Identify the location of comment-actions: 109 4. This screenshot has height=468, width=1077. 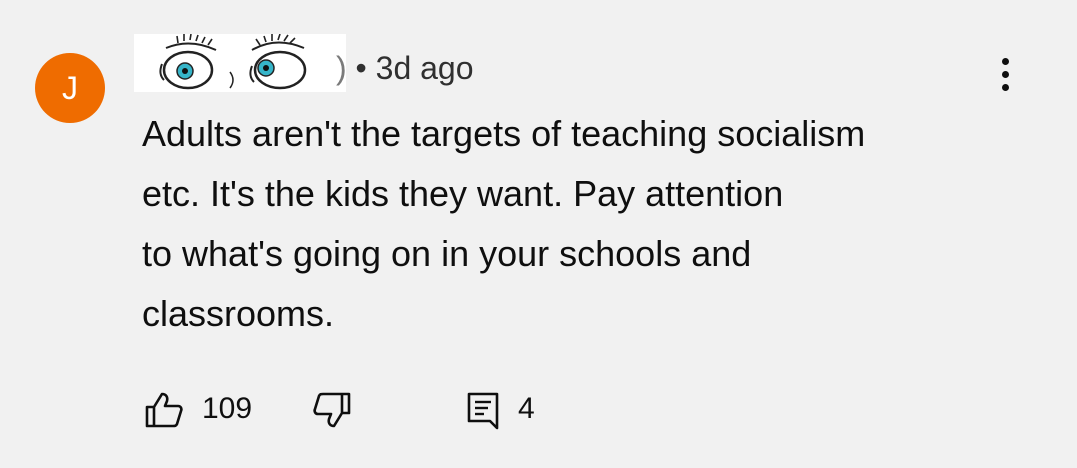
(354, 409).